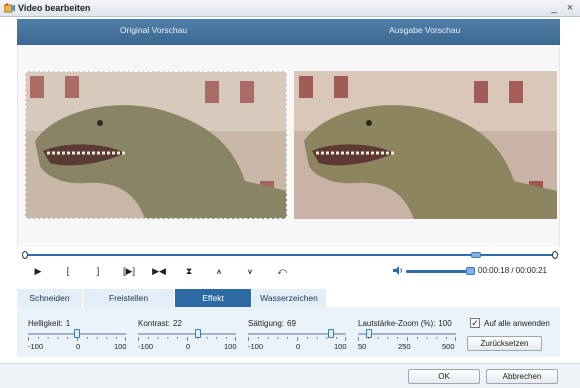 This screenshot has height=388, width=580. I want to click on volume-slider, so click(437, 271).